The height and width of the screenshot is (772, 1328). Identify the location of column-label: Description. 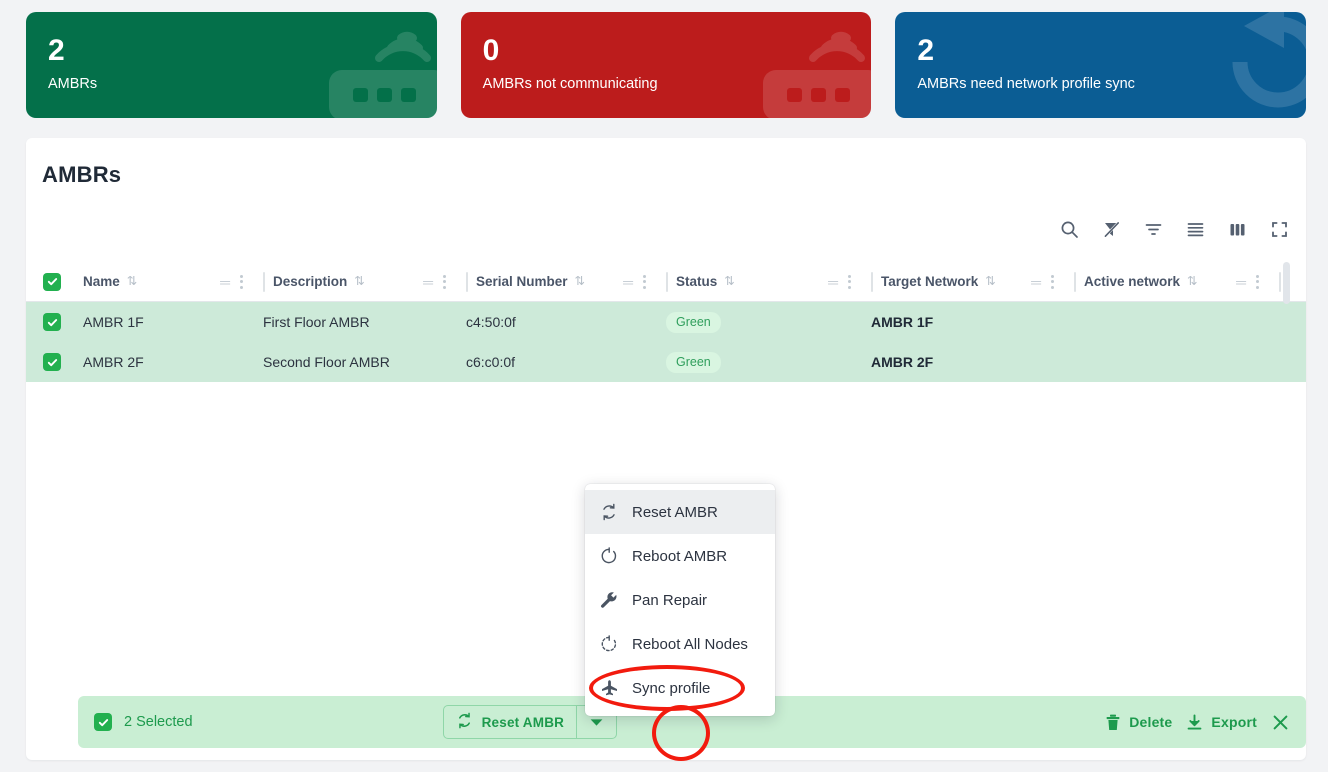
(310, 281).